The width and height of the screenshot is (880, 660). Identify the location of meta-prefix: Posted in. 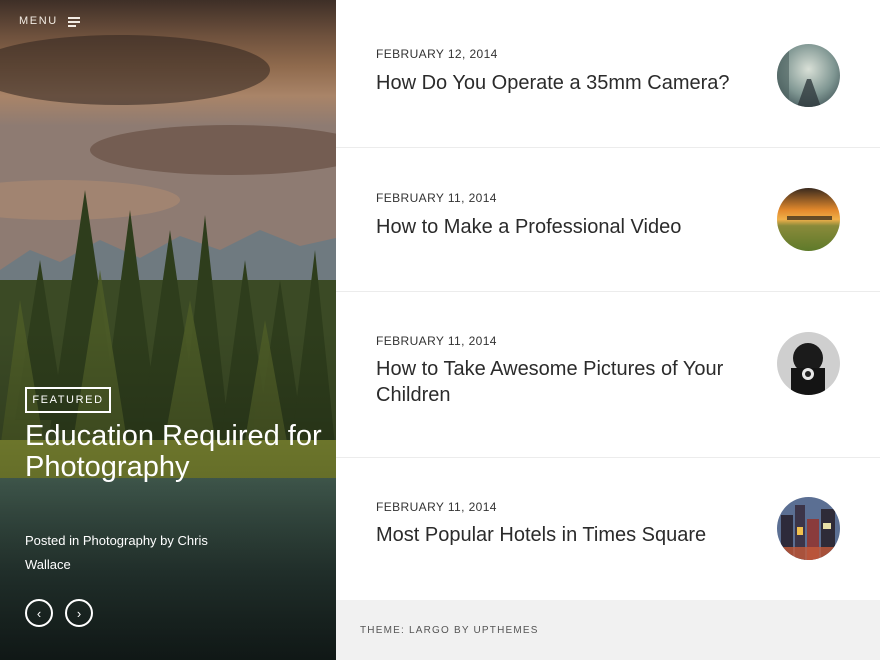
(54, 540).